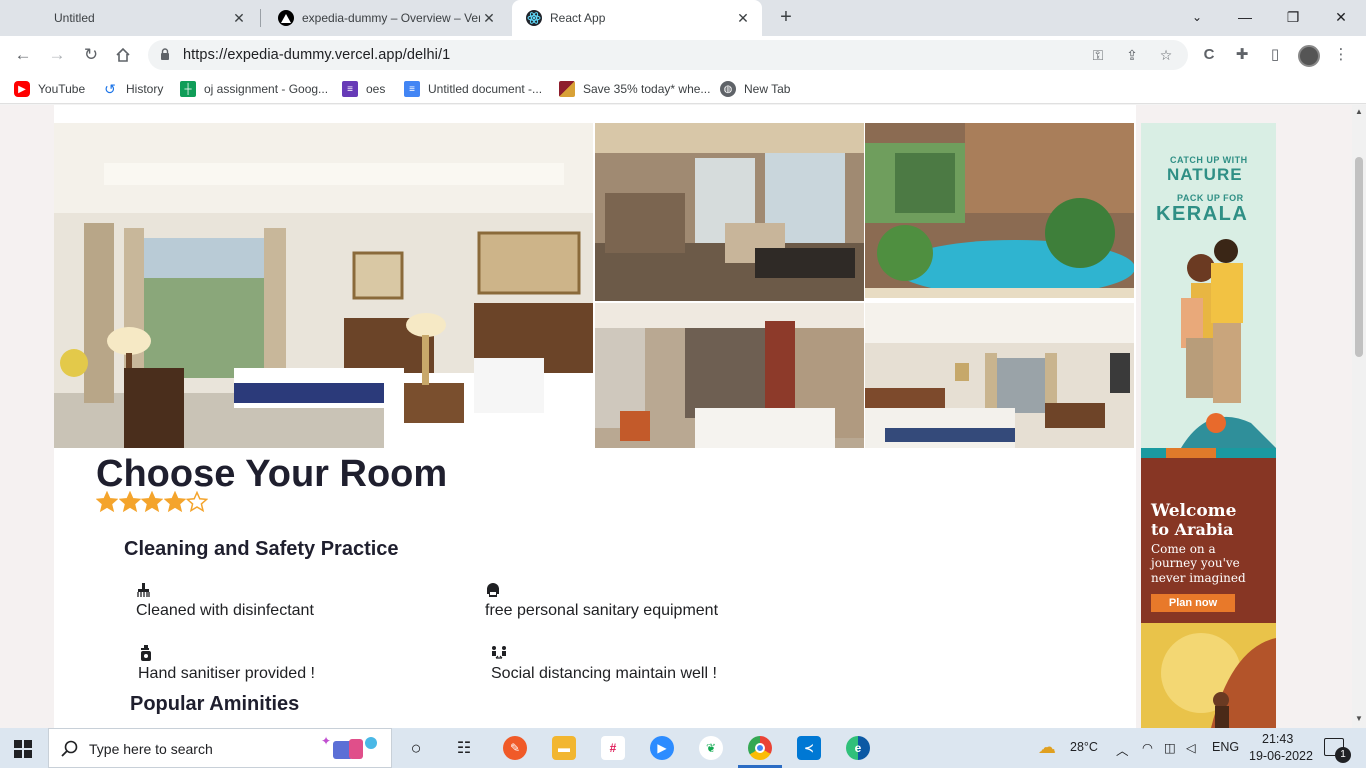 The width and height of the screenshot is (1366, 768). Describe the element at coordinates (515, 748) in the screenshot. I see `postman-icon: ✎` at that location.